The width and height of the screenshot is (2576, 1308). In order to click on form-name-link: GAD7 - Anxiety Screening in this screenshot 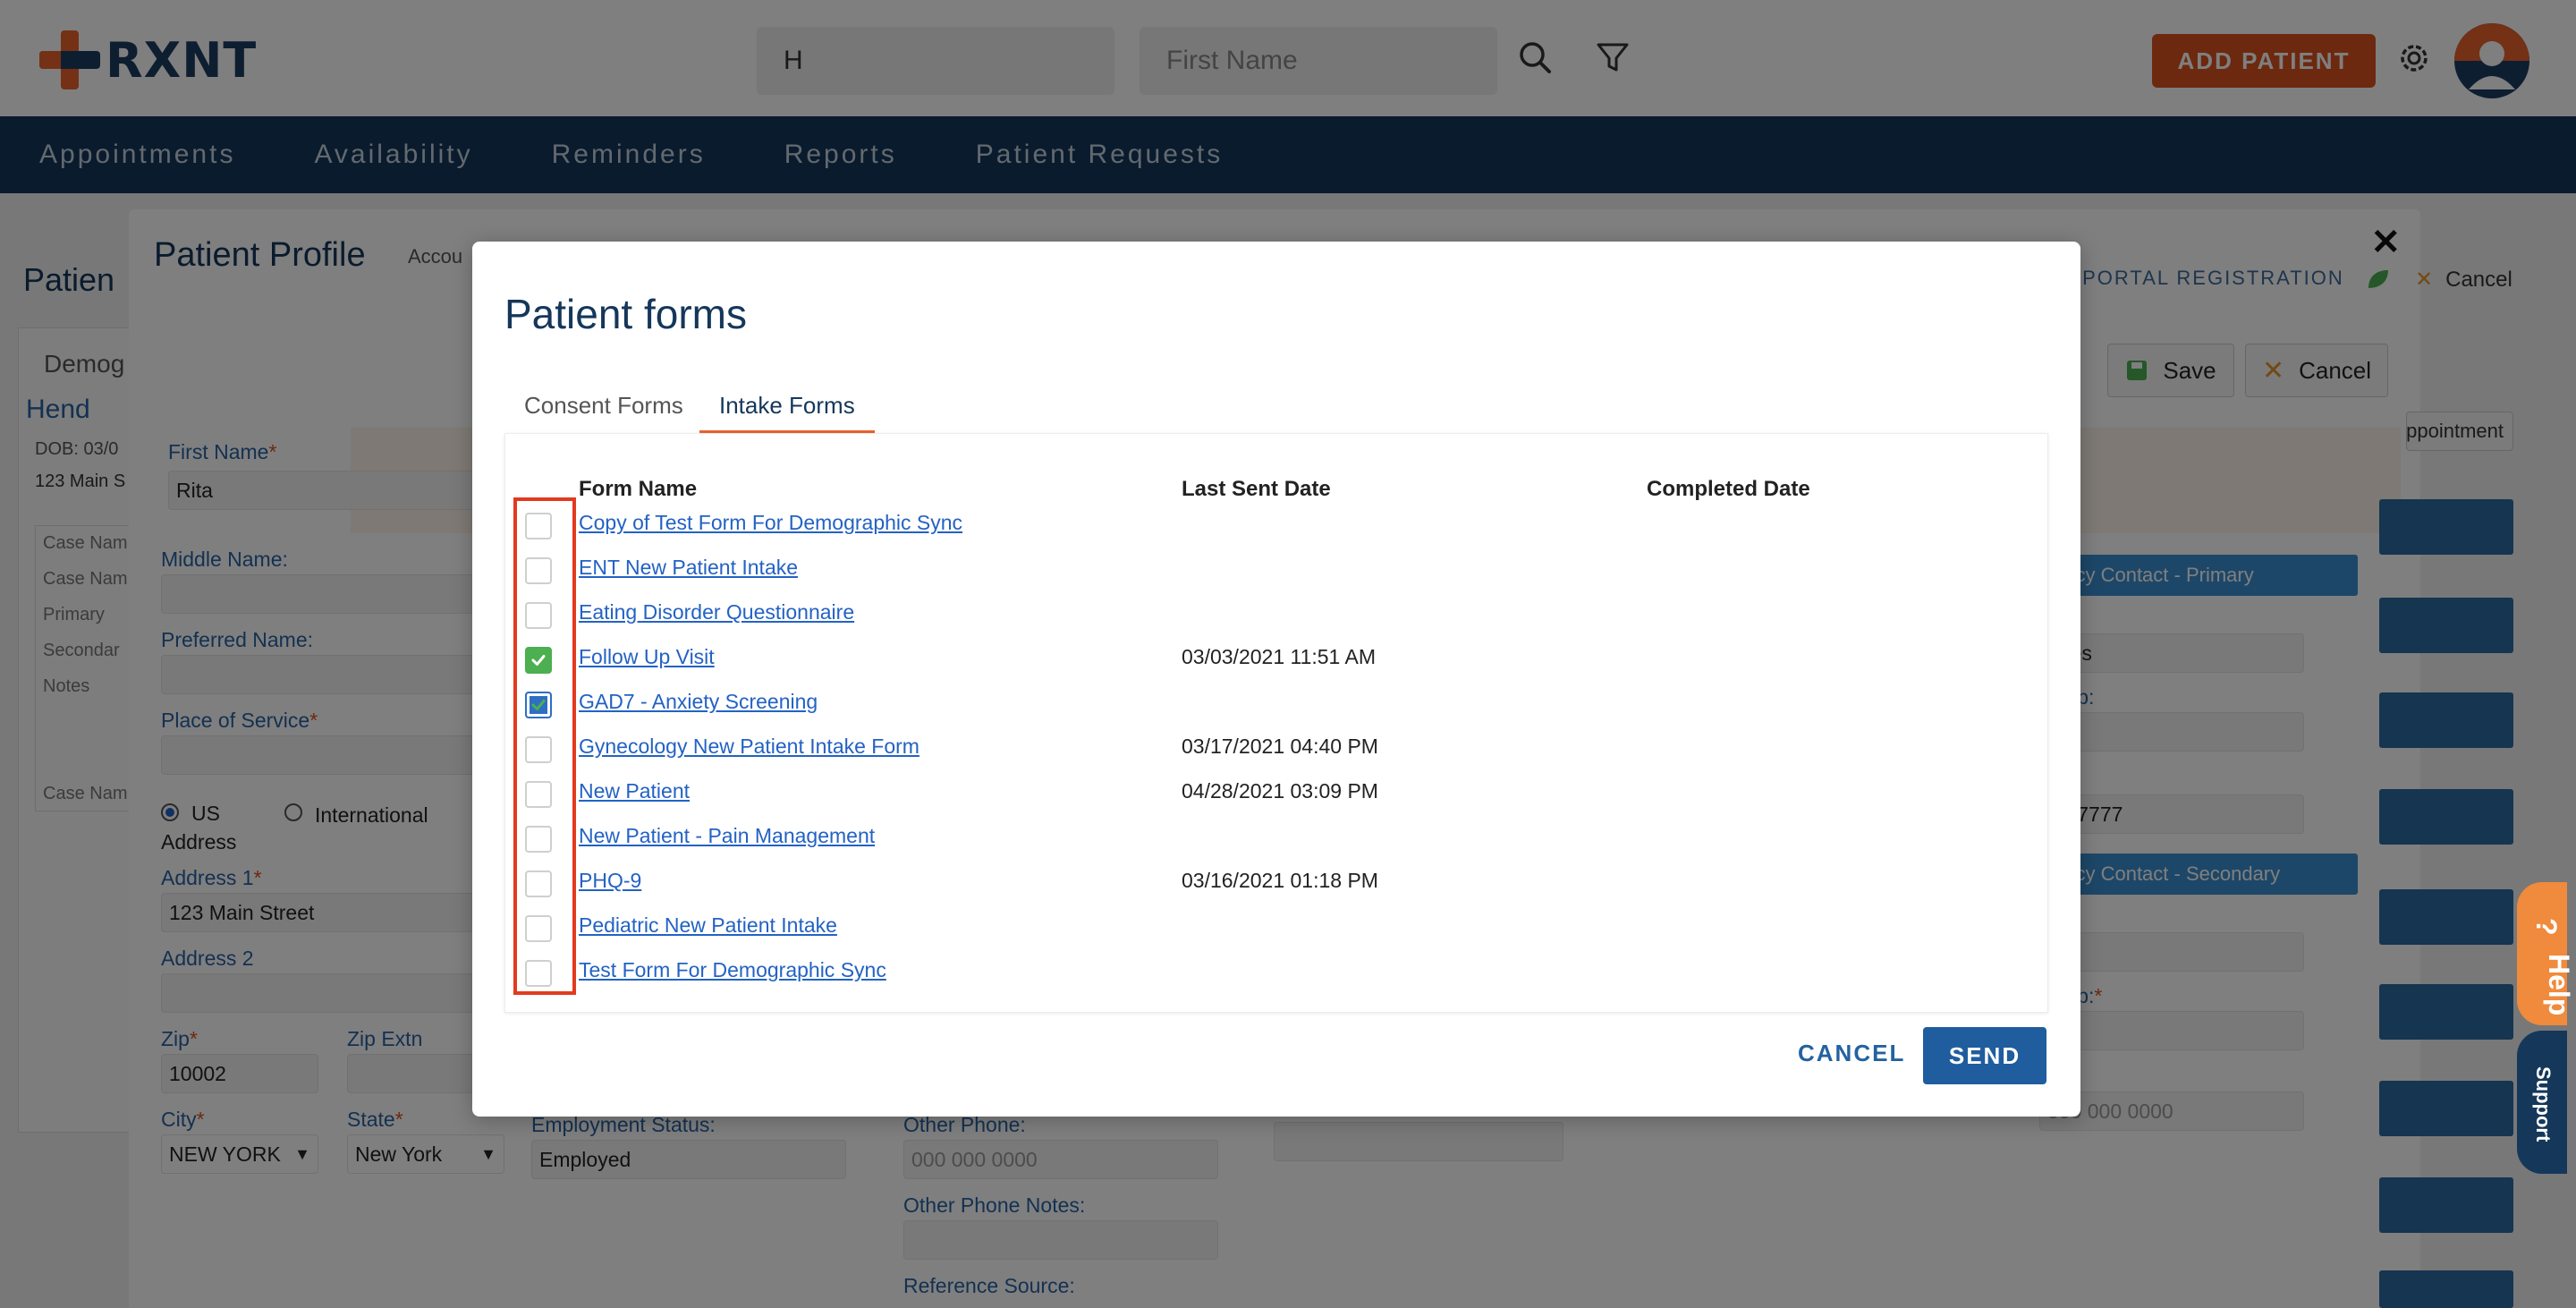, I will do `click(698, 702)`.